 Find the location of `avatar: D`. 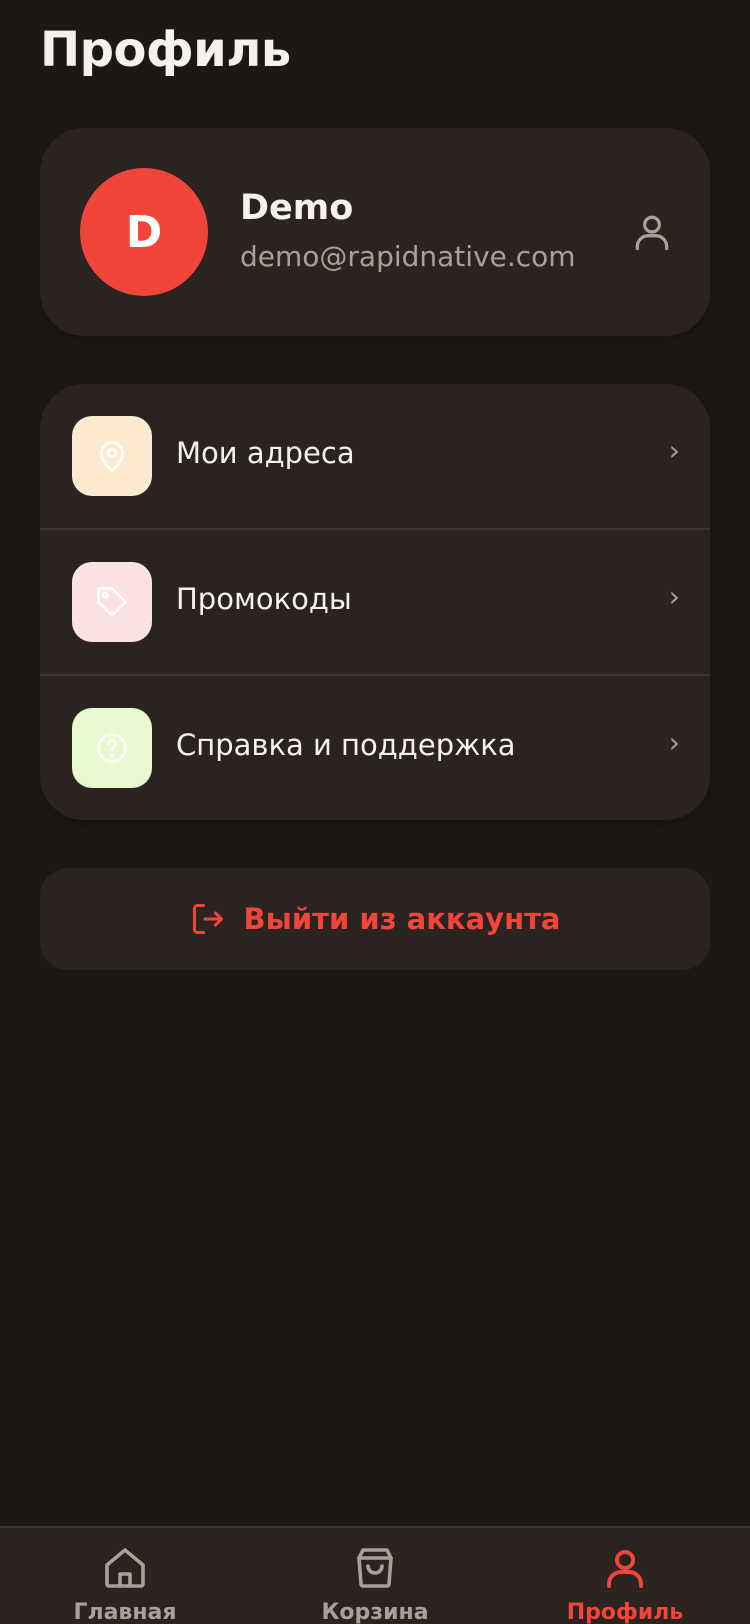

avatar: D is located at coordinates (144, 232).